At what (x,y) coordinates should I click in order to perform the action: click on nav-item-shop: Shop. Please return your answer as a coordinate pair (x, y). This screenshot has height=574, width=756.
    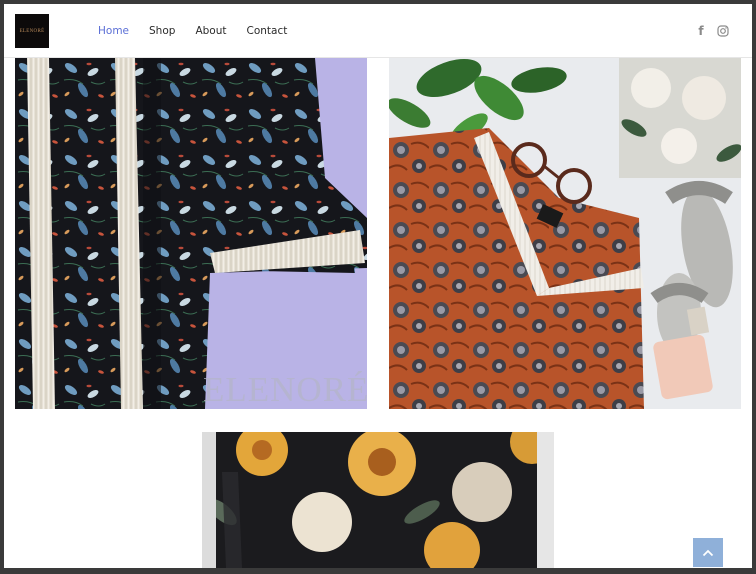
    Looking at the image, I should click on (162, 31).